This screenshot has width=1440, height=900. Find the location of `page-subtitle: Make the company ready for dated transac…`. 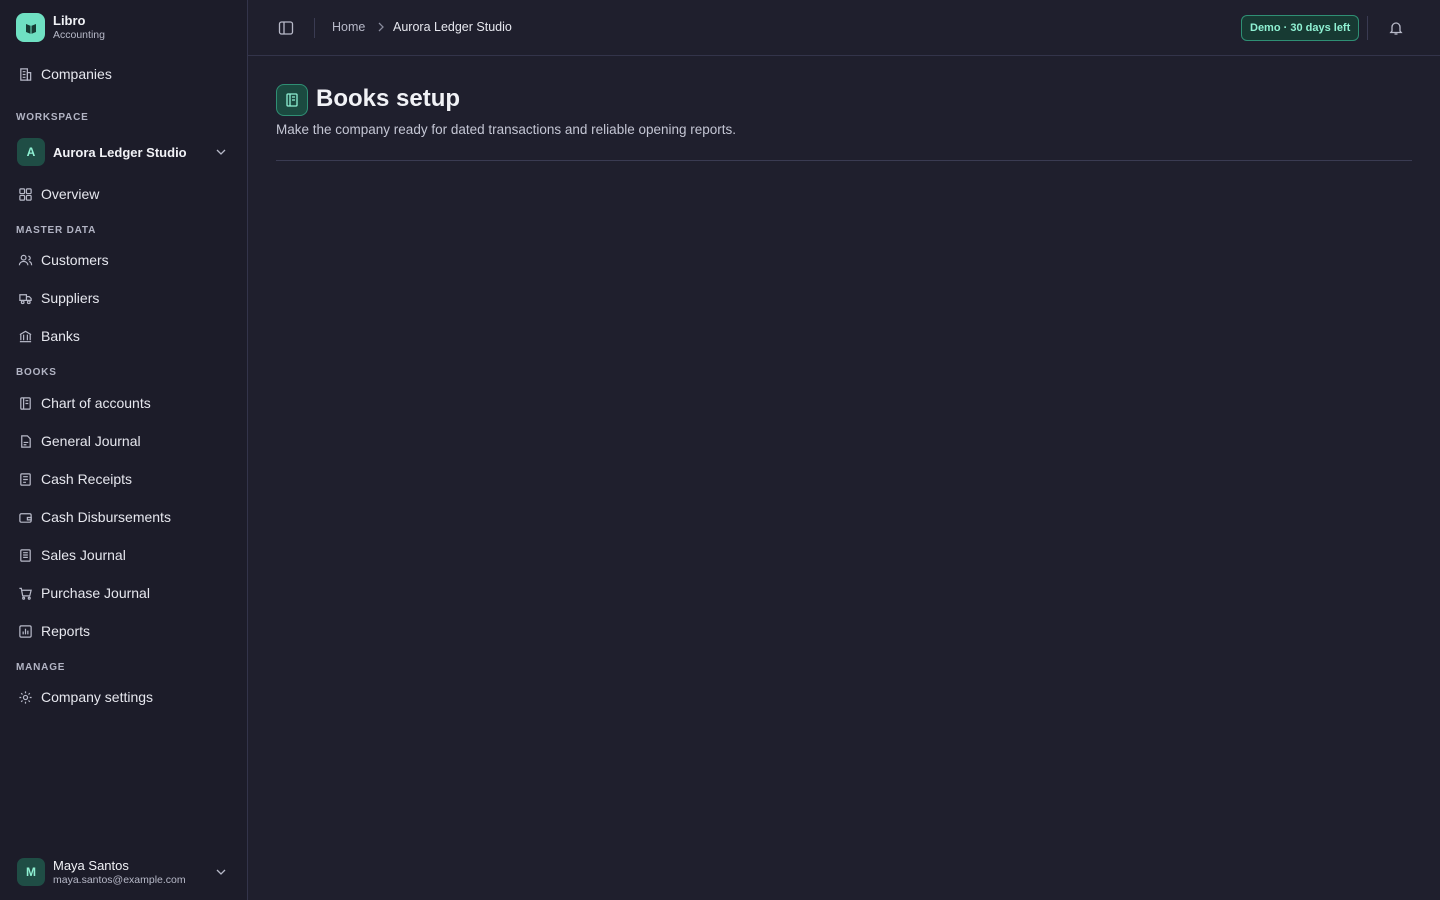

page-subtitle: Make the company ready for dated transac… is located at coordinates (506, 129).